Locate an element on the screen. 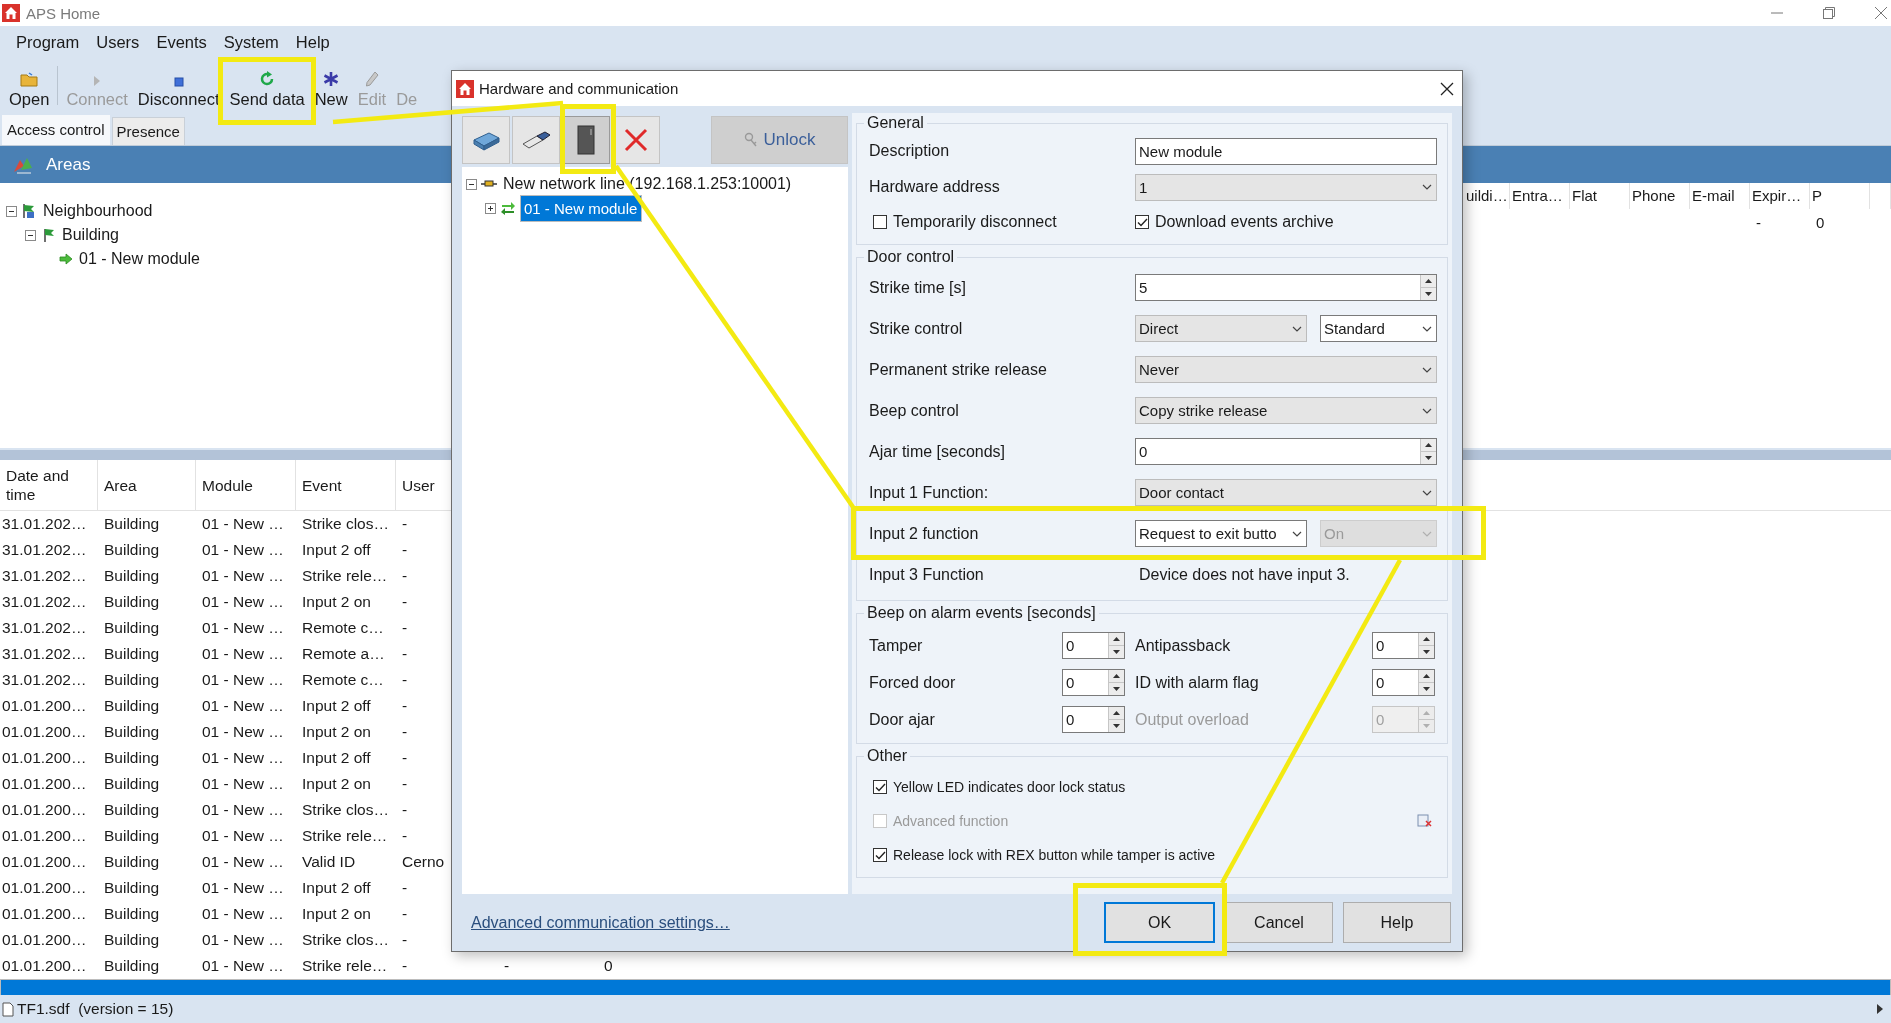  checkbox-label: Yellow LED indicates door lock status is located at coordinates (1009, 787).